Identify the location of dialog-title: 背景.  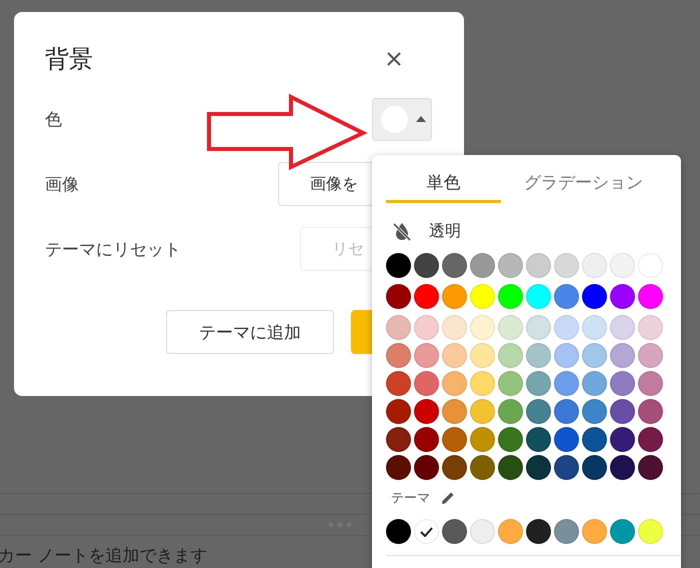
(69, 59).